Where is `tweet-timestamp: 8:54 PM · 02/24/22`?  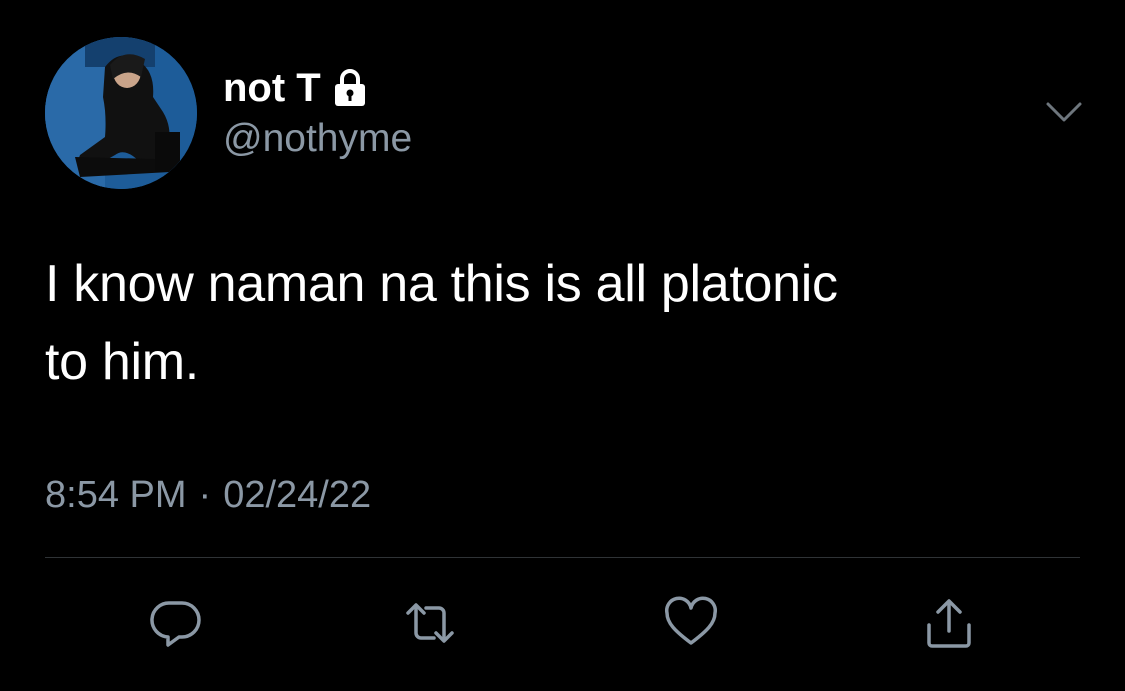
tweet-timestamp: 8:54 PM · 02/24/22 is located at coordinates (208, 495).